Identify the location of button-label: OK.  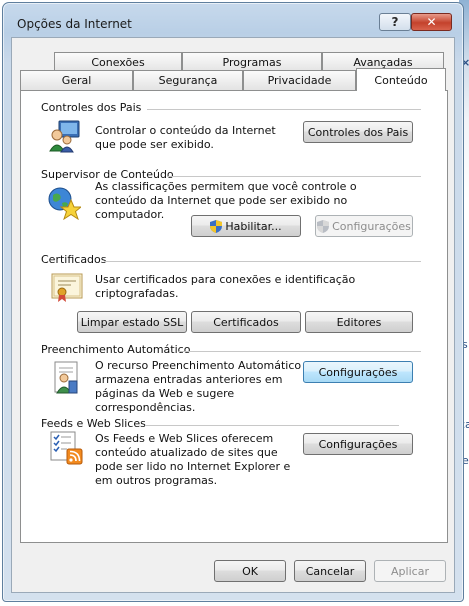
(250, 571).